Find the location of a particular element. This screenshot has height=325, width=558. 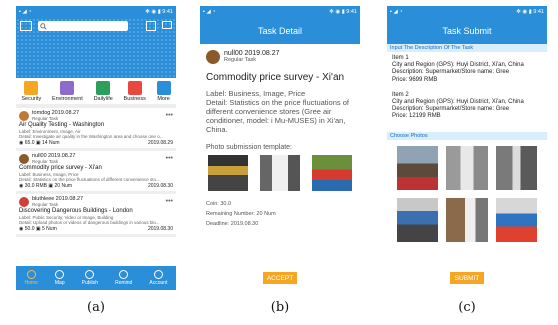

app-bar: Task Submit is located at coordinates (467, 31).